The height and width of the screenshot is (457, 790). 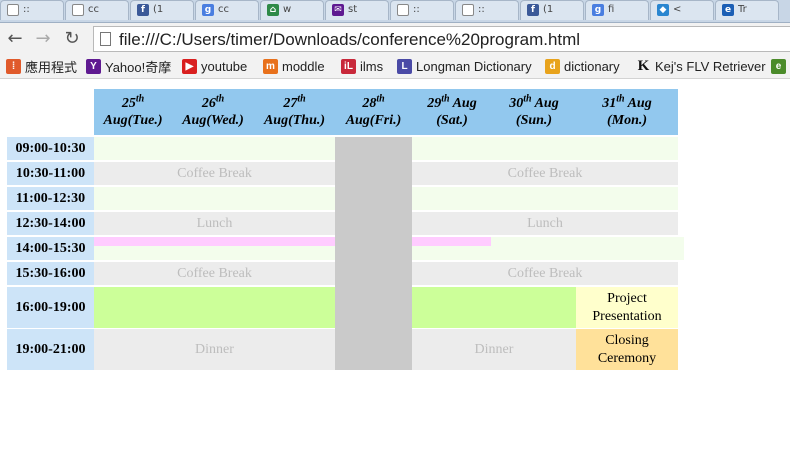 I want to click on day-header-line: 30th Aug, so click(x=534, y=102).